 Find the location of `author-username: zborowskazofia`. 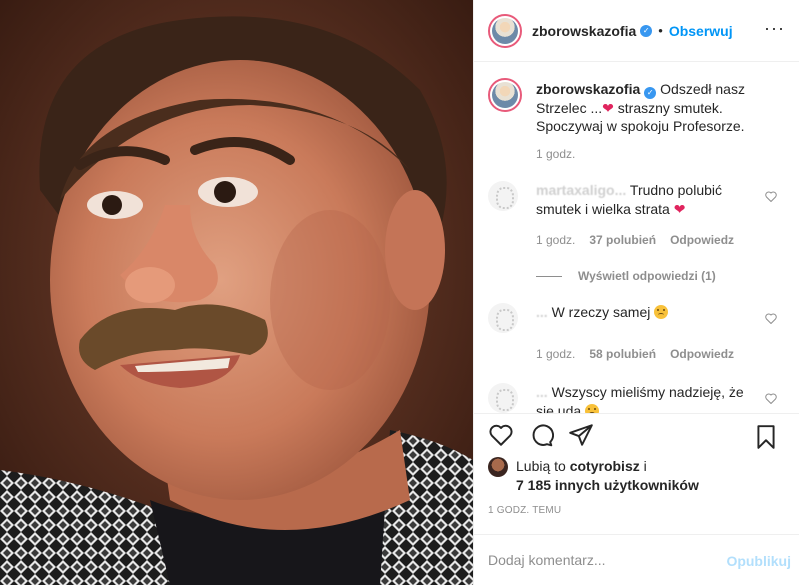

author-username: zborowskazofia is located at coordinates (584, 31).